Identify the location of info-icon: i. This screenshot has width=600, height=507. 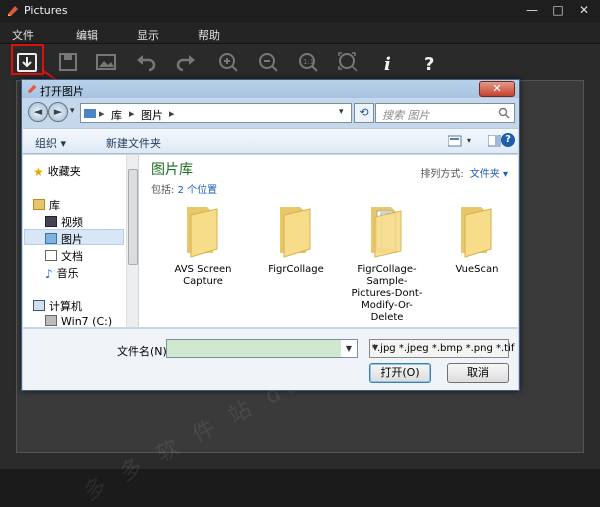
(387, 64).